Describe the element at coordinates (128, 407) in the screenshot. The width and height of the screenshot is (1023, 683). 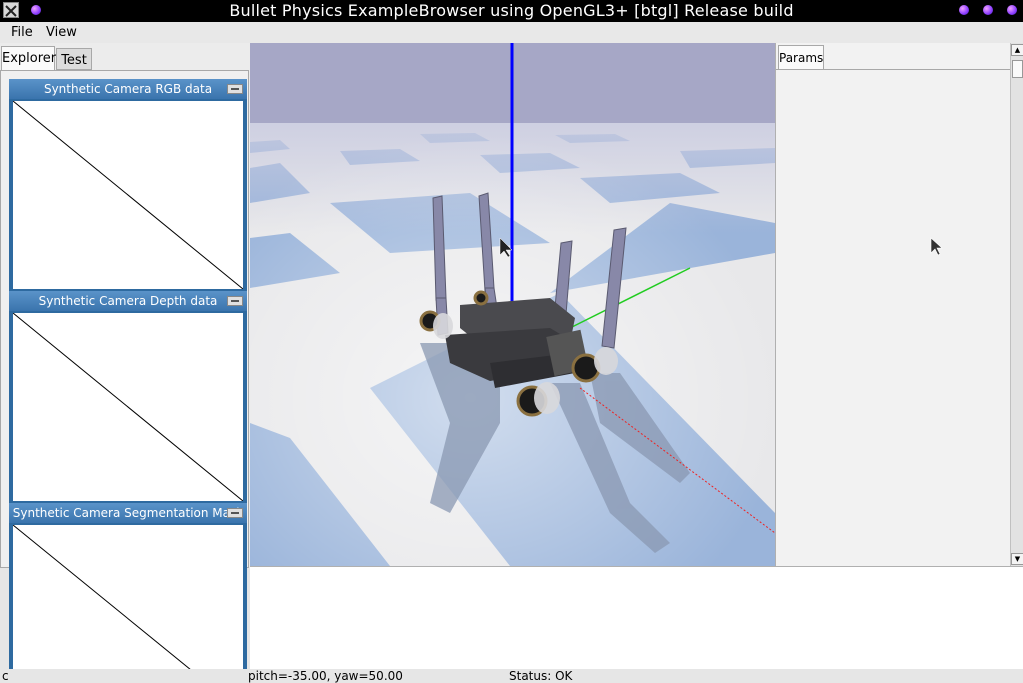
I see `depth-camera-canvas` at that location.